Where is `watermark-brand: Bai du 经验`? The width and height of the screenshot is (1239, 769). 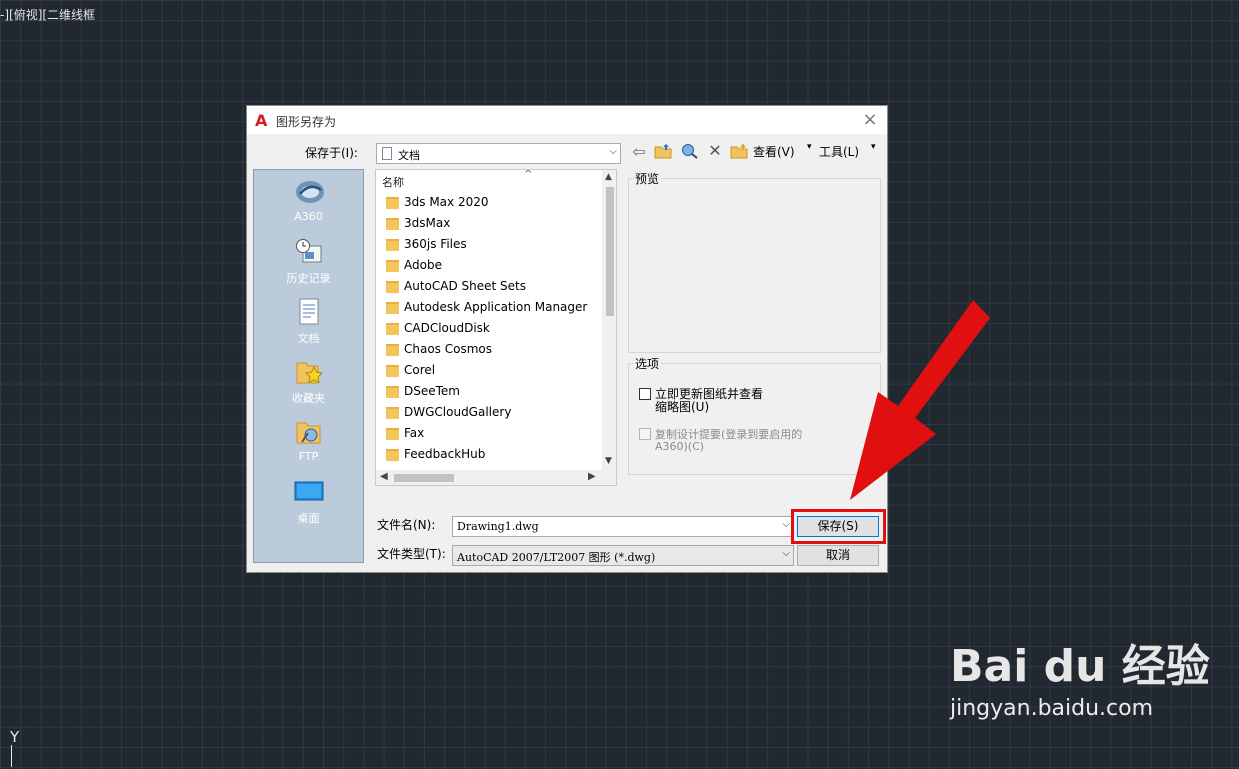
watermark-brand: Bai du 经验 is located at coordinates (1080, 666).